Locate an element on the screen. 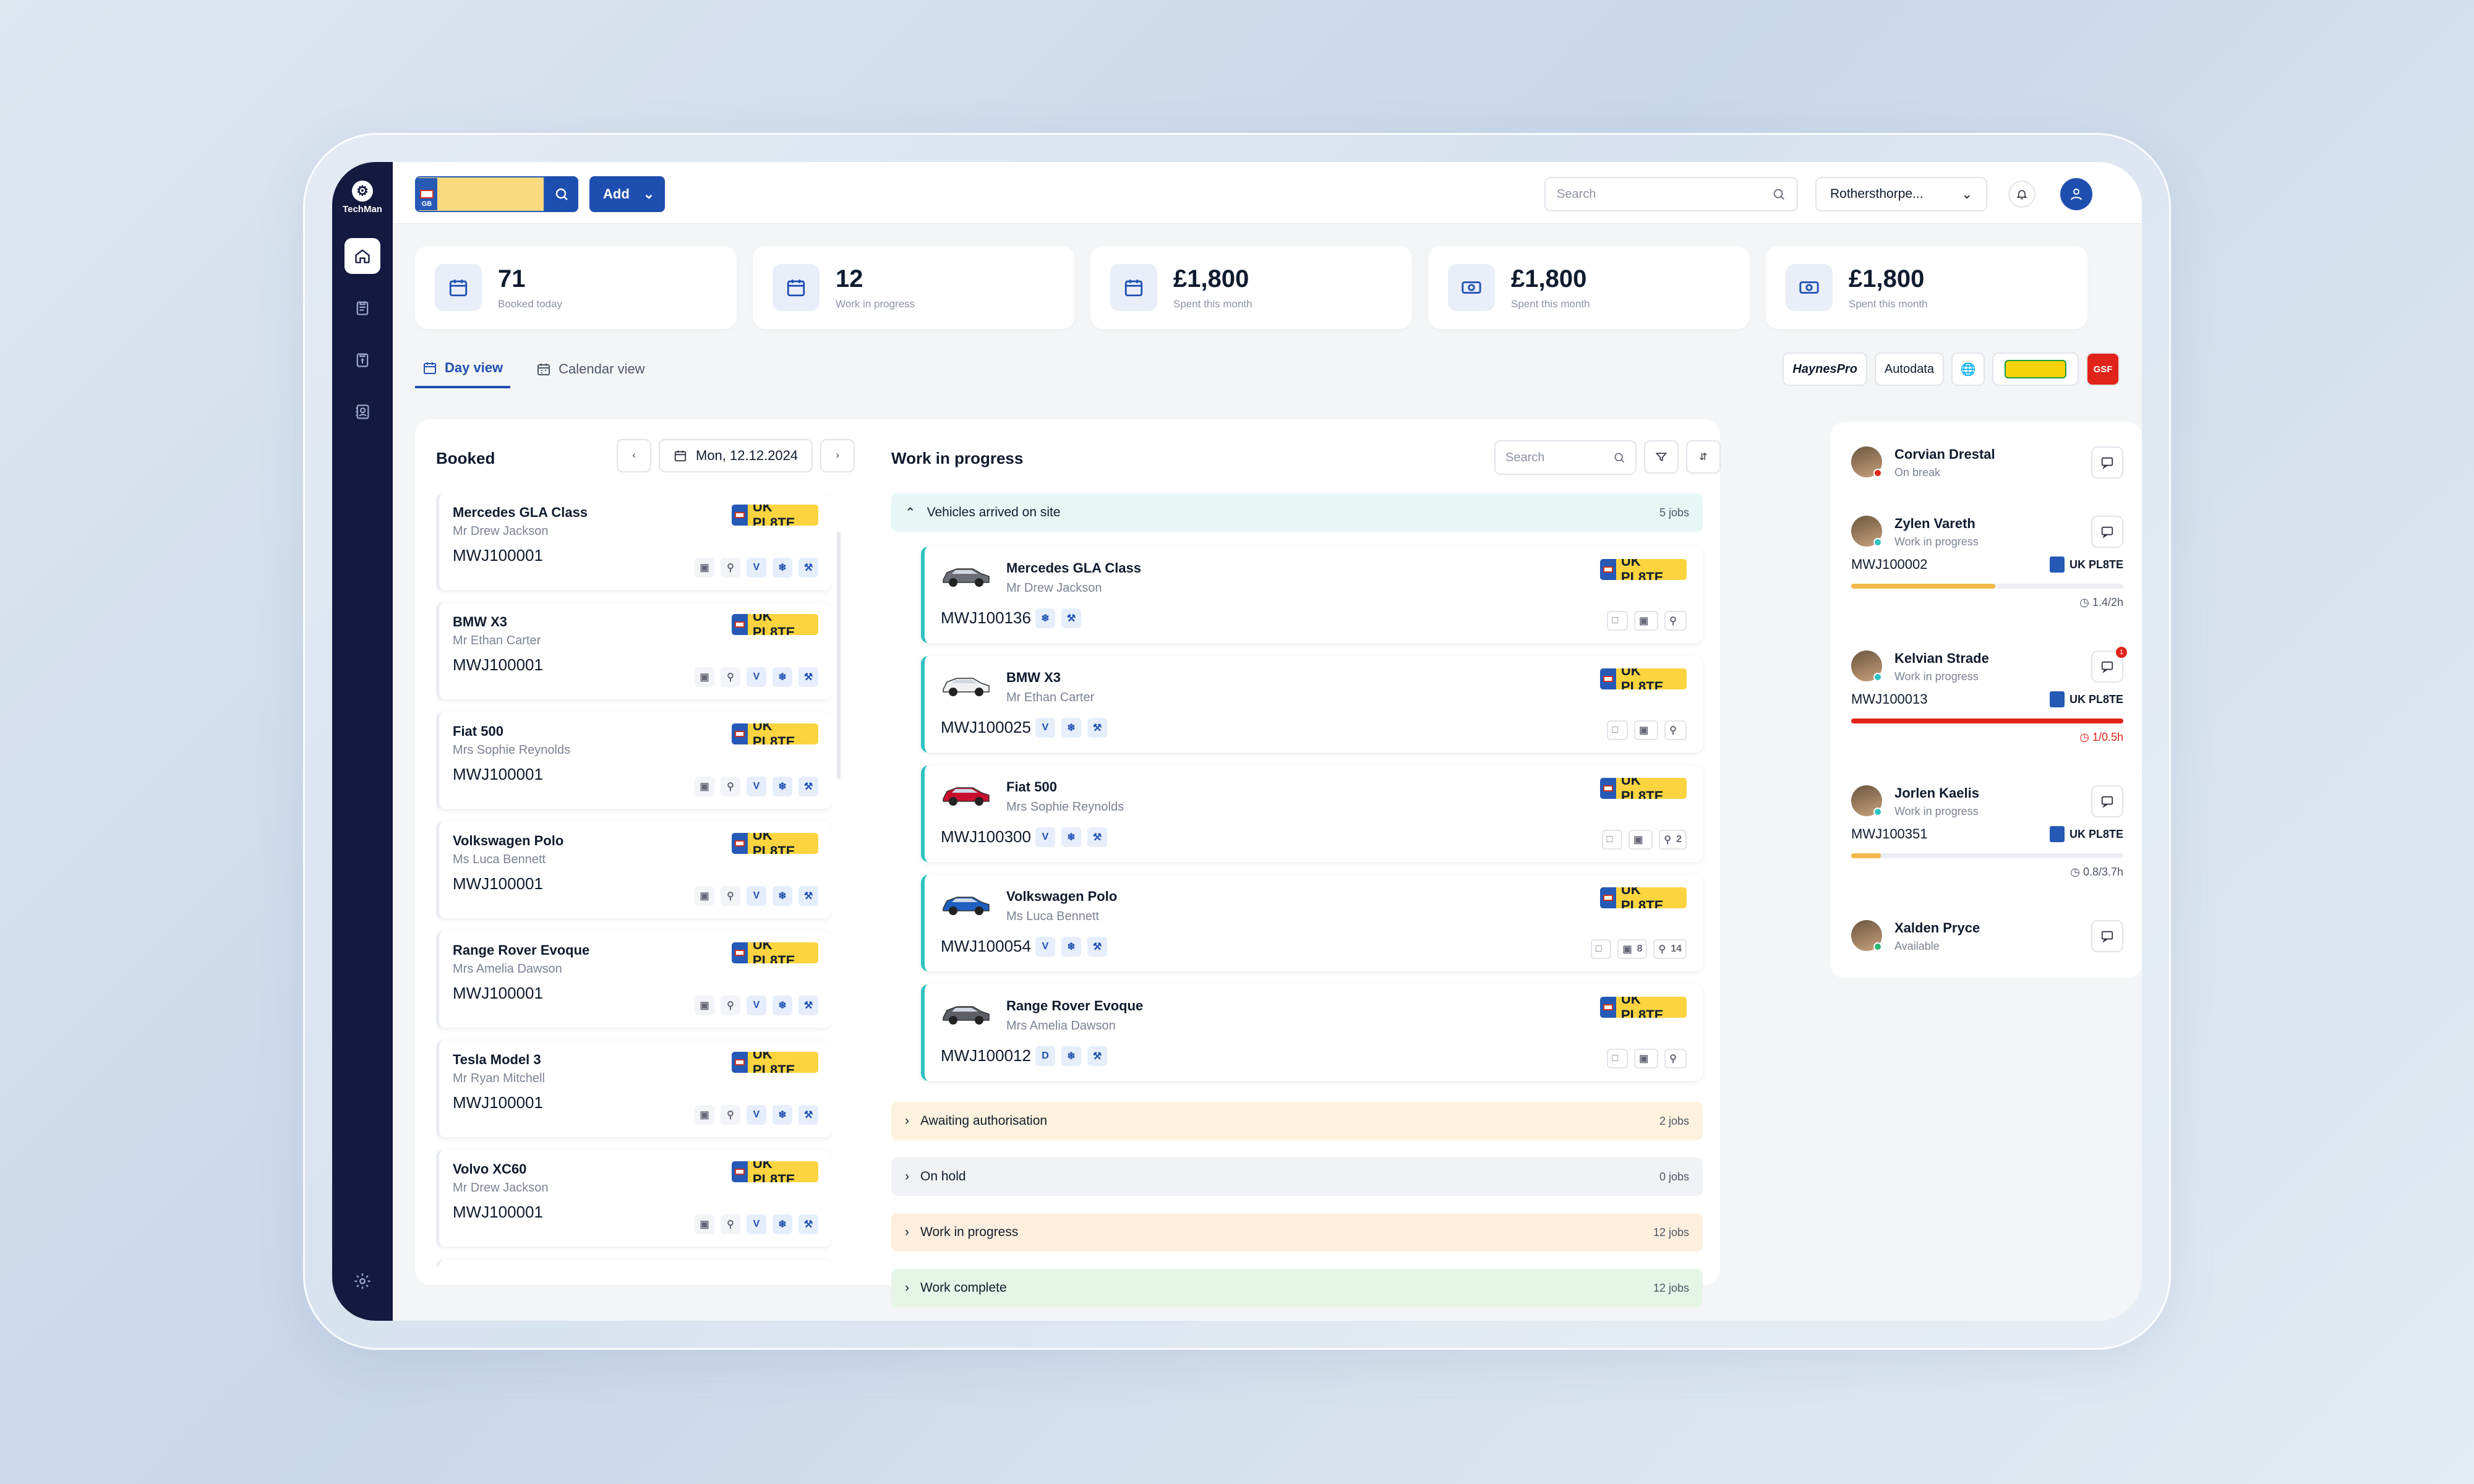 This screenshot has height=1484, width=2474. notifications-button is located at coordinates (2022, 194).